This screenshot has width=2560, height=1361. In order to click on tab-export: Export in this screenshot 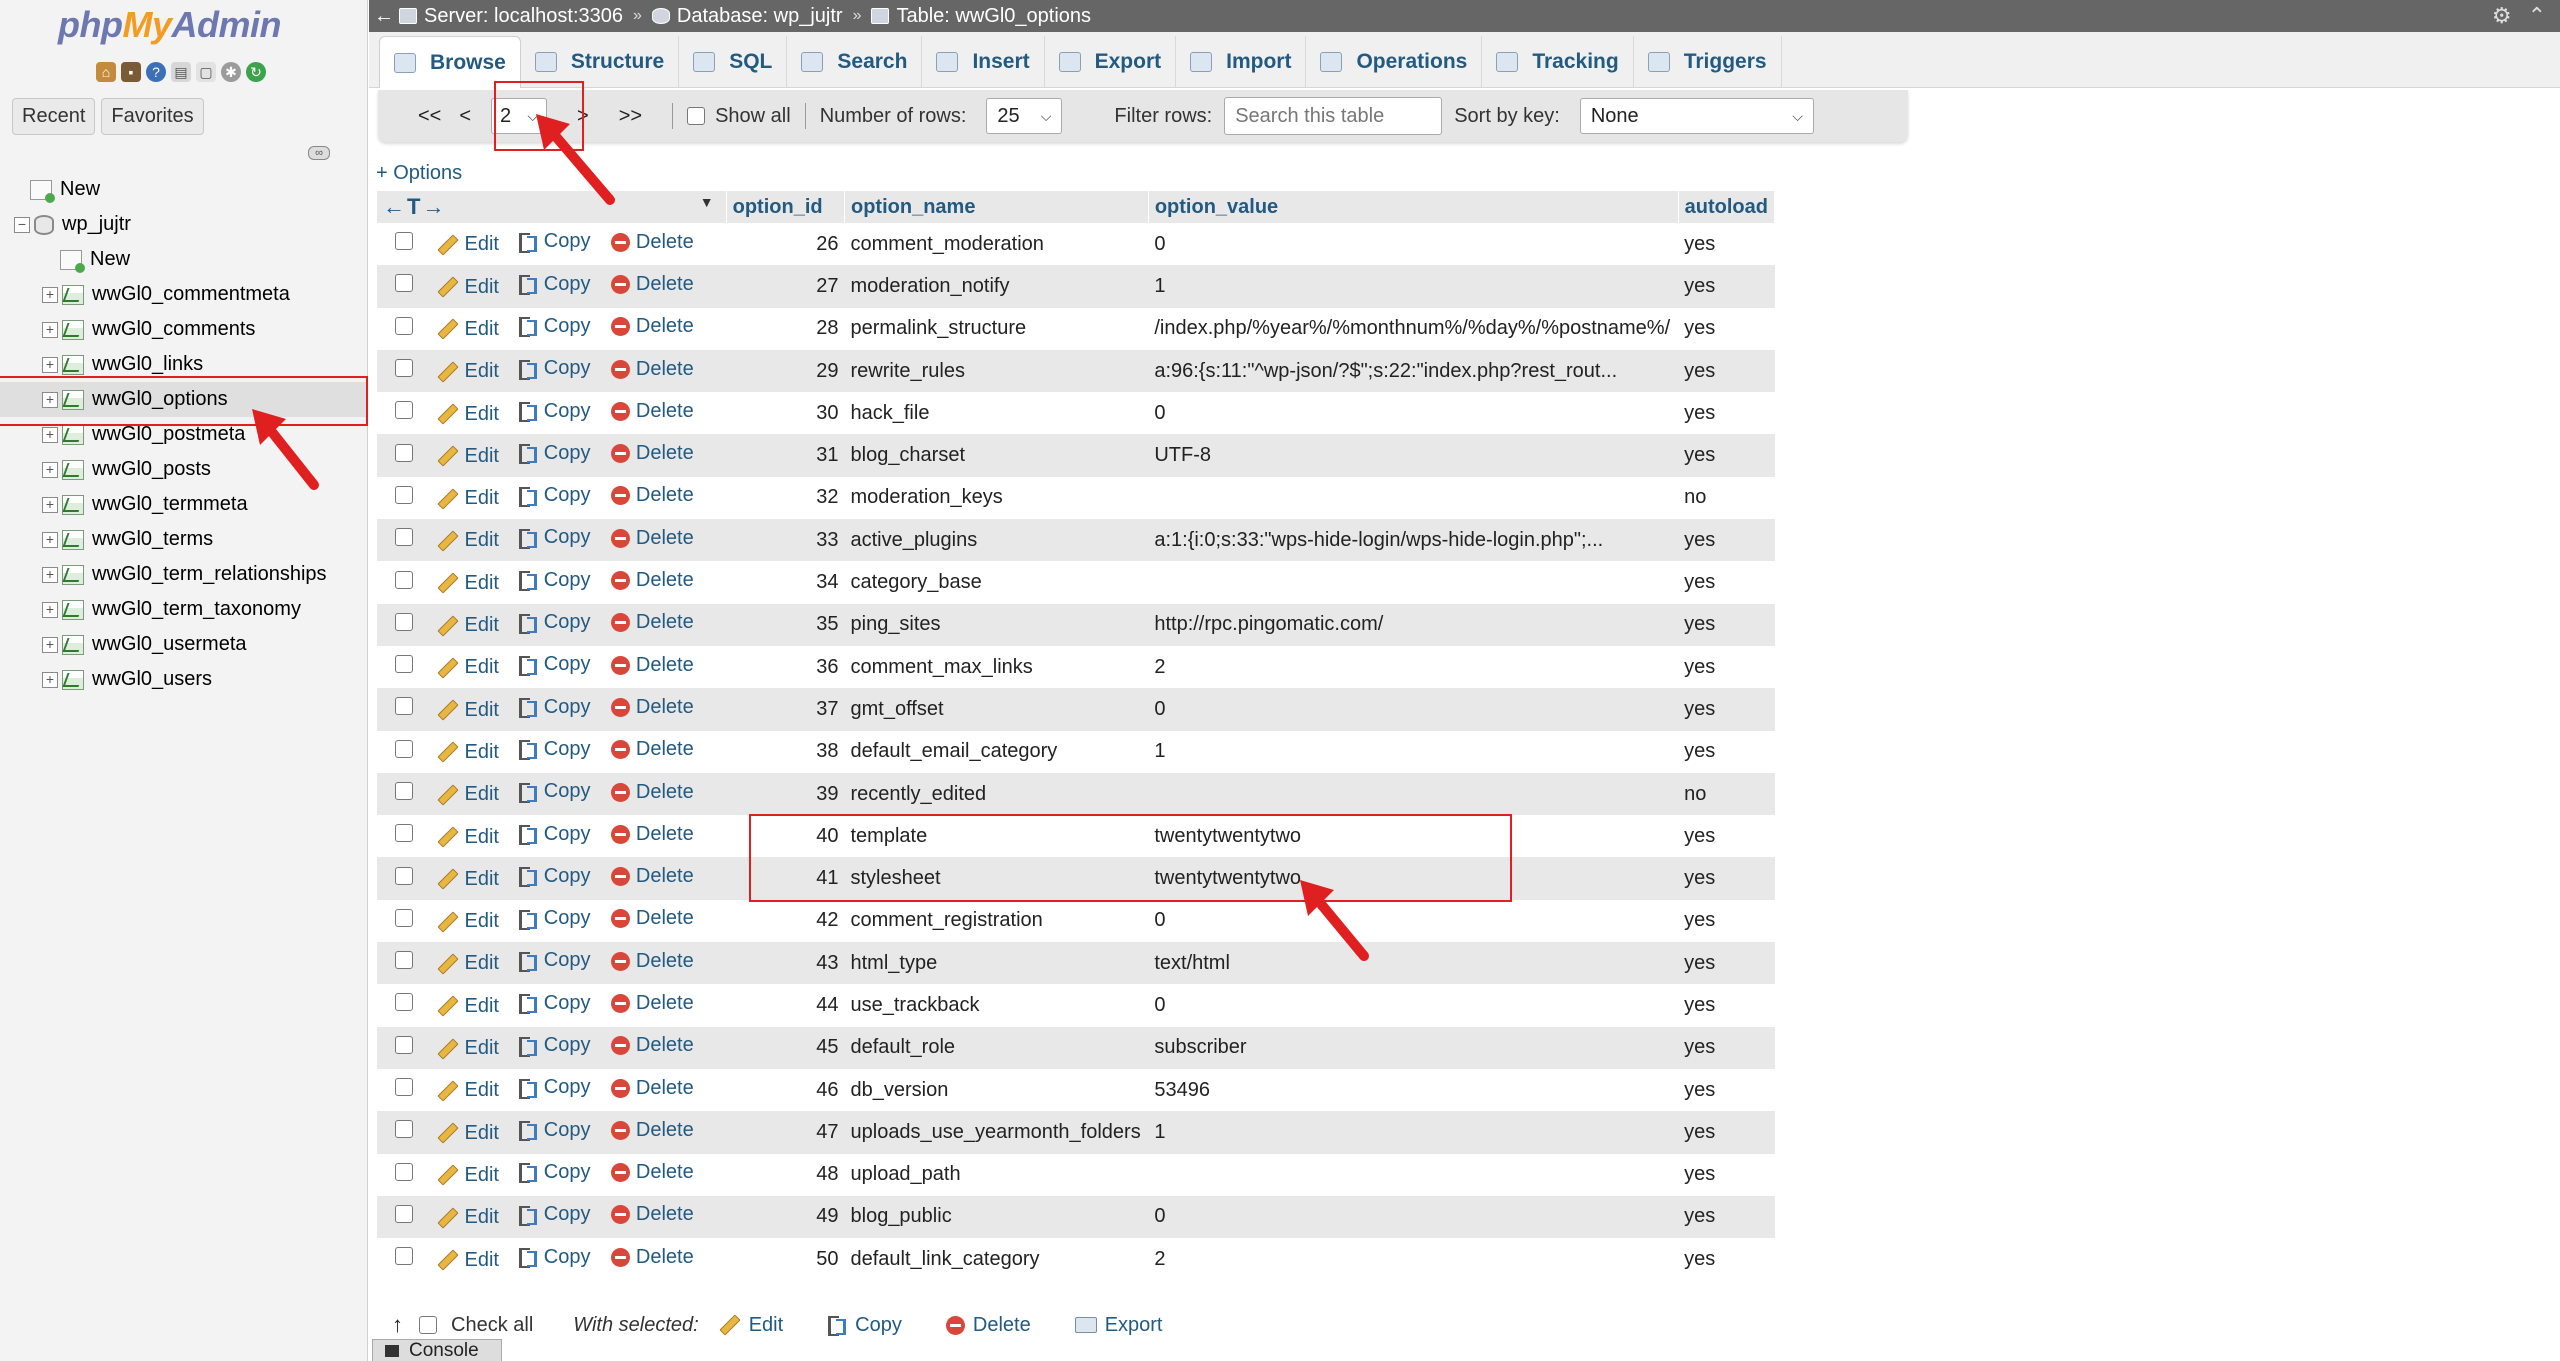, I will do `click(1111, 62)`.